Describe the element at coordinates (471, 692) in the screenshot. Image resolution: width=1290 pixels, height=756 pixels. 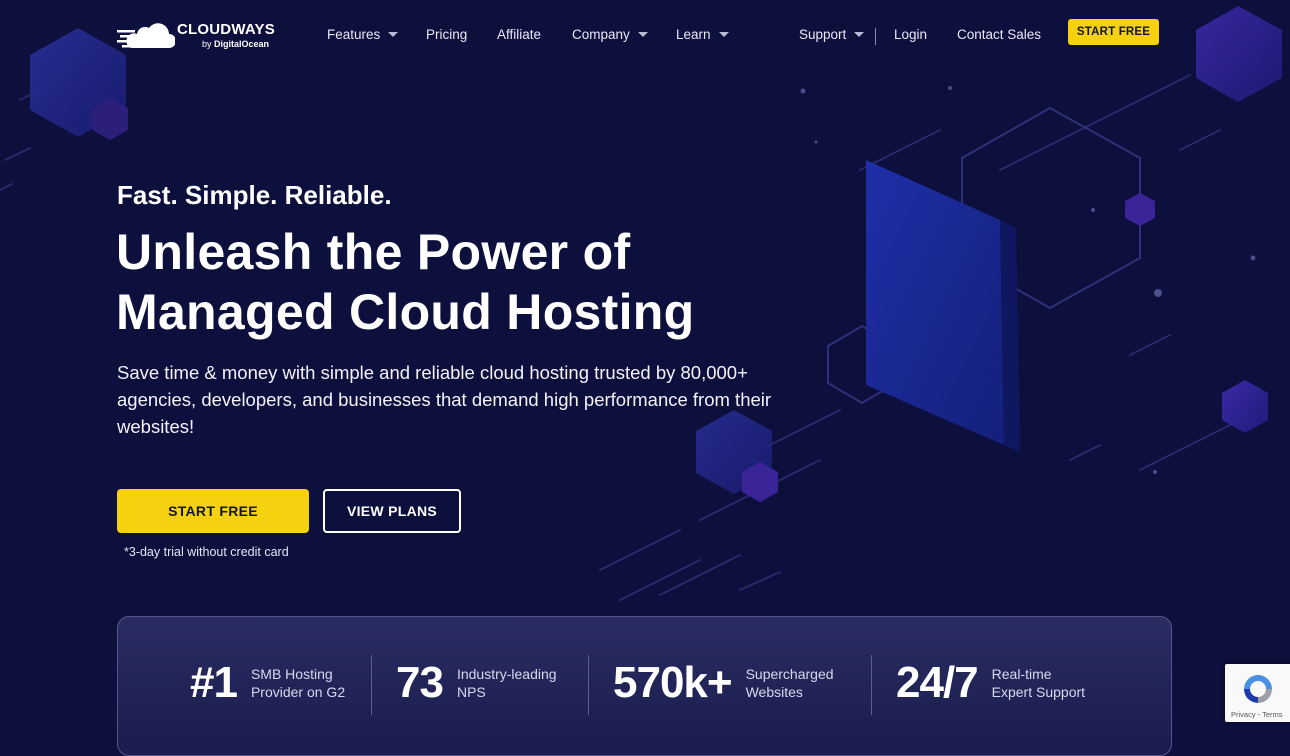
I see `stat-label-line: NPS` at that location.